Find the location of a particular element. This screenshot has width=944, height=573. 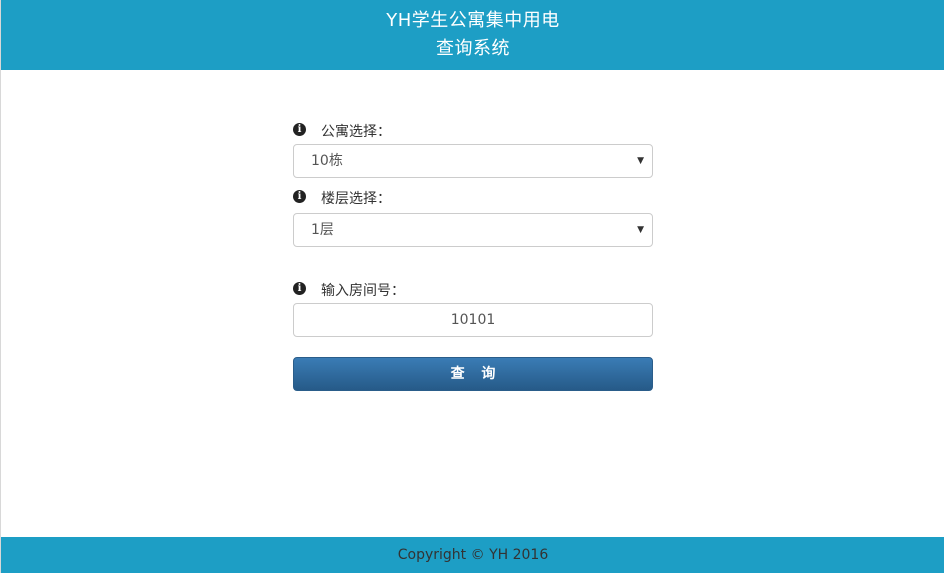

page-header: YH学生公寓集中用电 查询系统 is located at coordinates (472, 35).